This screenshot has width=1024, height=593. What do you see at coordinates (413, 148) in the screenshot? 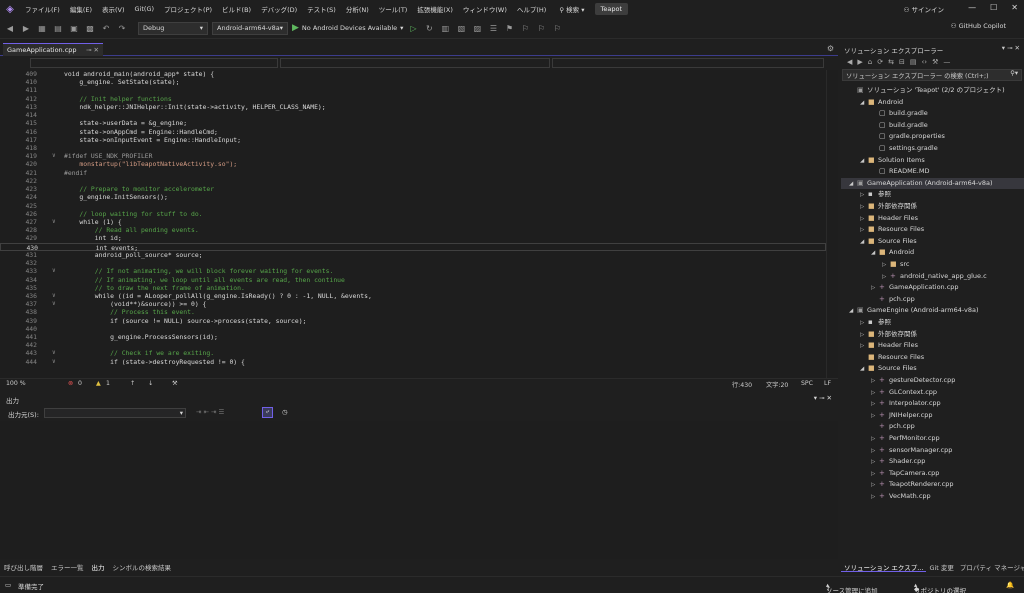
I see `code-line: 418` at bounding box center [413, 148].